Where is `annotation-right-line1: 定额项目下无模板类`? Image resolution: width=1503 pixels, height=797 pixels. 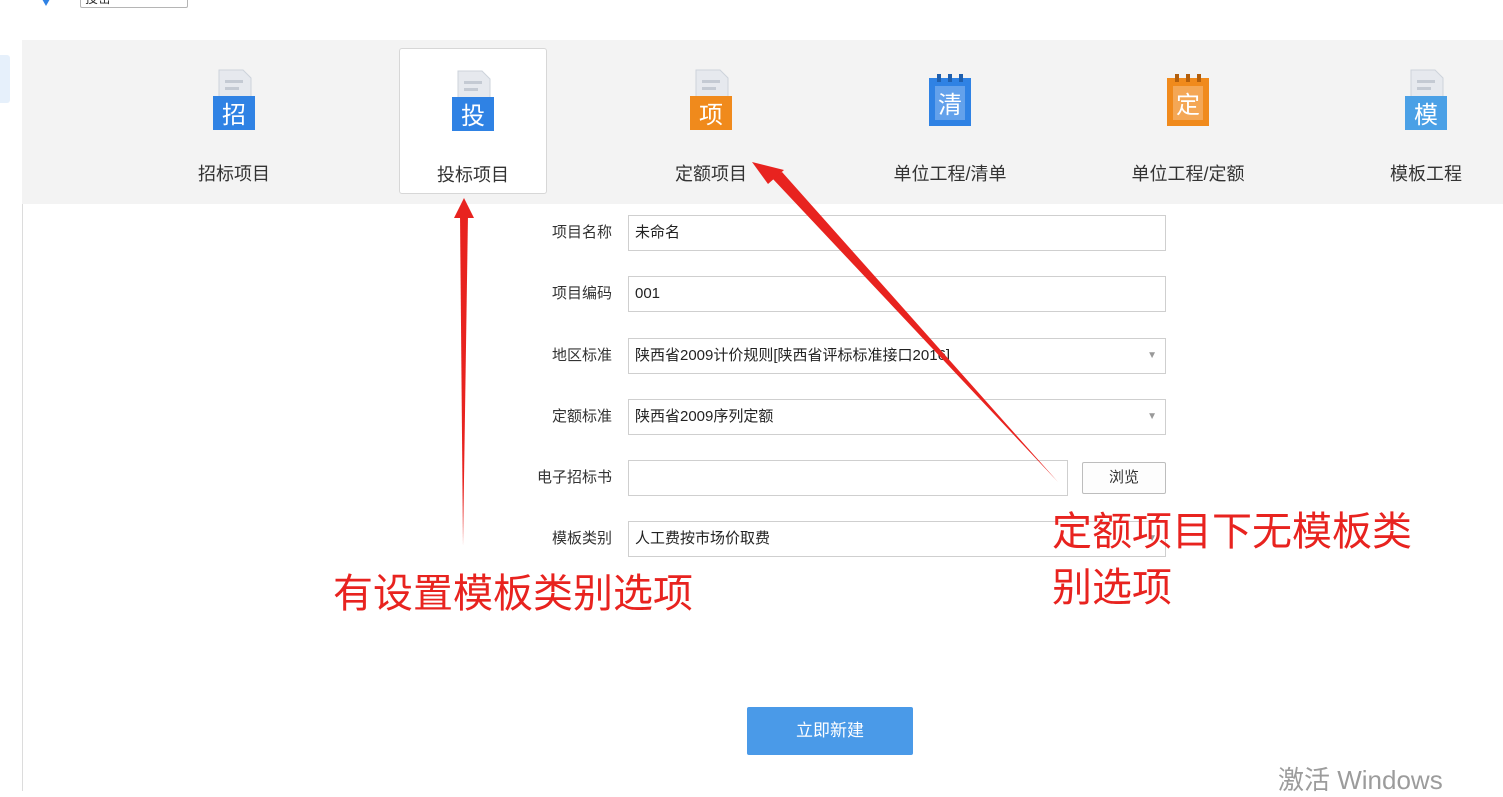
annotation-right-line1: 定额项目下无模板类 is located at coordinates (1232, 532).